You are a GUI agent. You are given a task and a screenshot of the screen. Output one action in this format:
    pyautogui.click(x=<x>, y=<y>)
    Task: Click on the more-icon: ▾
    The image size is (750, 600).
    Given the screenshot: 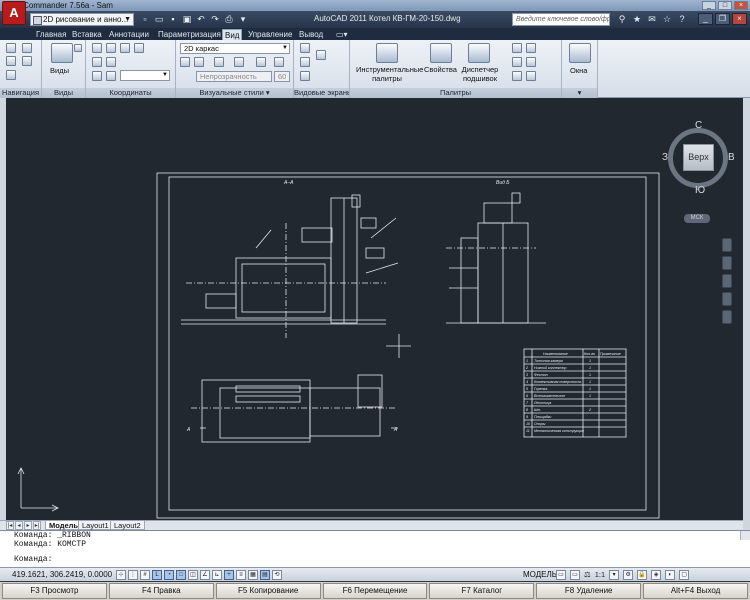 What is the action you would take?
    pyautogui.click(x=243, y=19)
    